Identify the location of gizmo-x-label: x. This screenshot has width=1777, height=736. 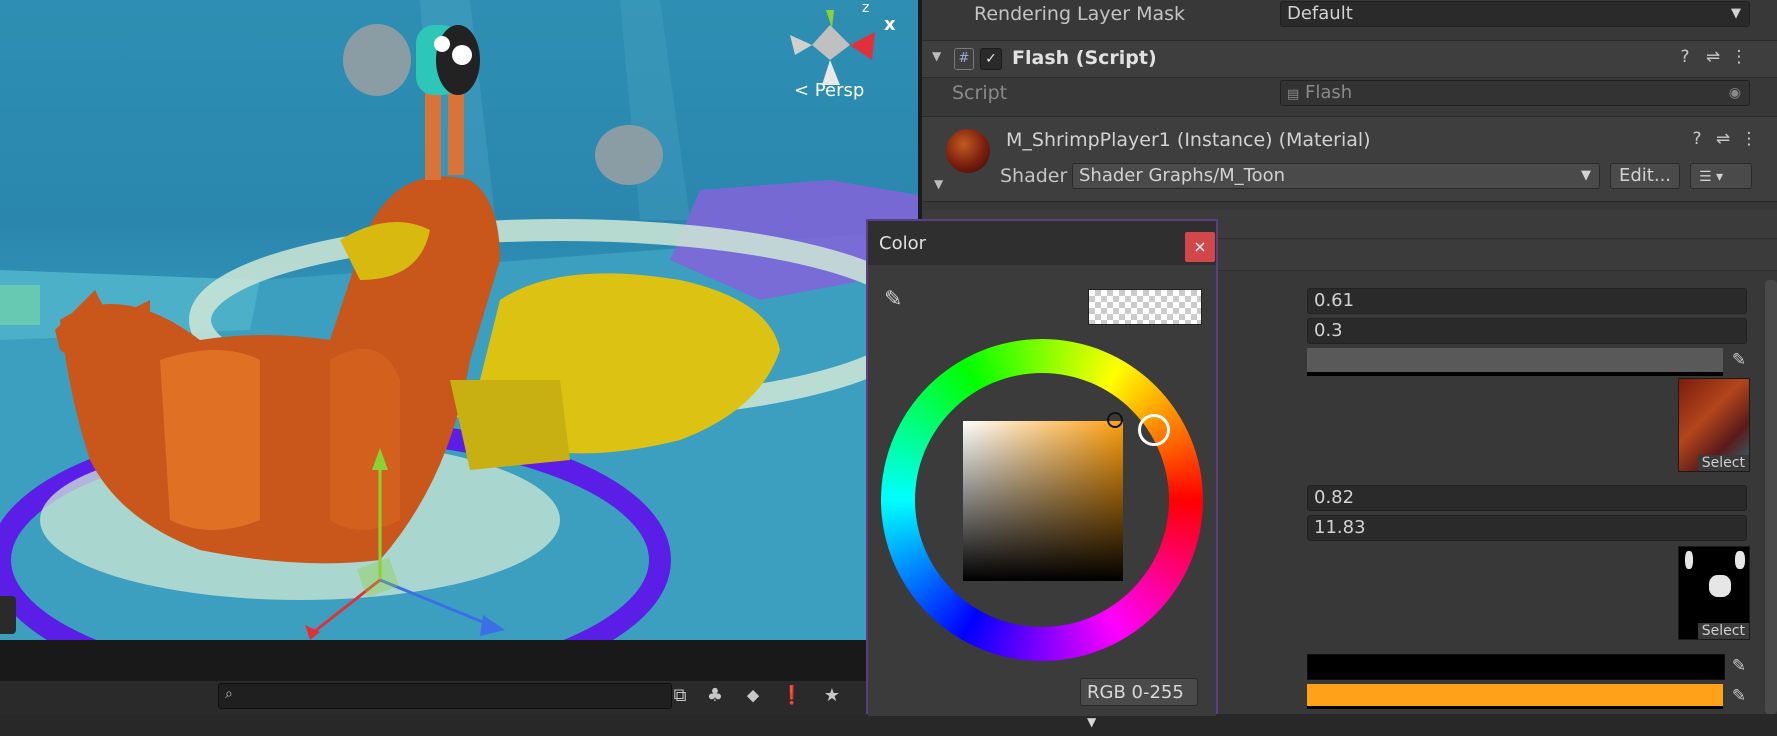
(890, 24).